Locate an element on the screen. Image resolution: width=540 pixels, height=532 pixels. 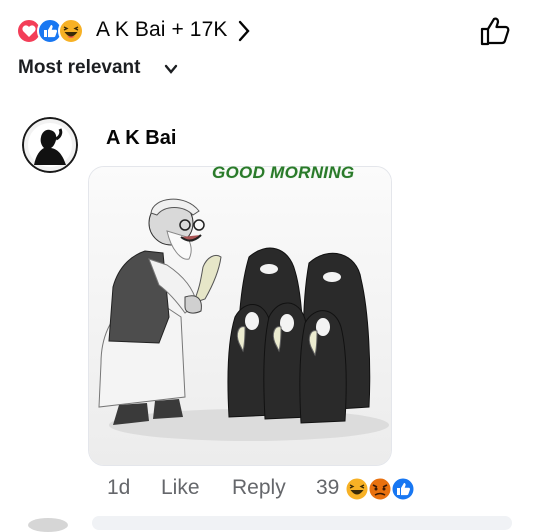
avatar is located at coordinates (50, 145).